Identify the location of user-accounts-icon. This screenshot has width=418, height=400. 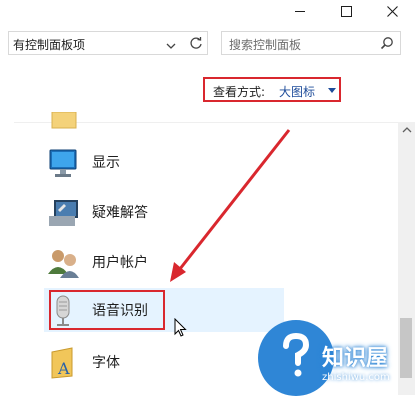
(63, 264).